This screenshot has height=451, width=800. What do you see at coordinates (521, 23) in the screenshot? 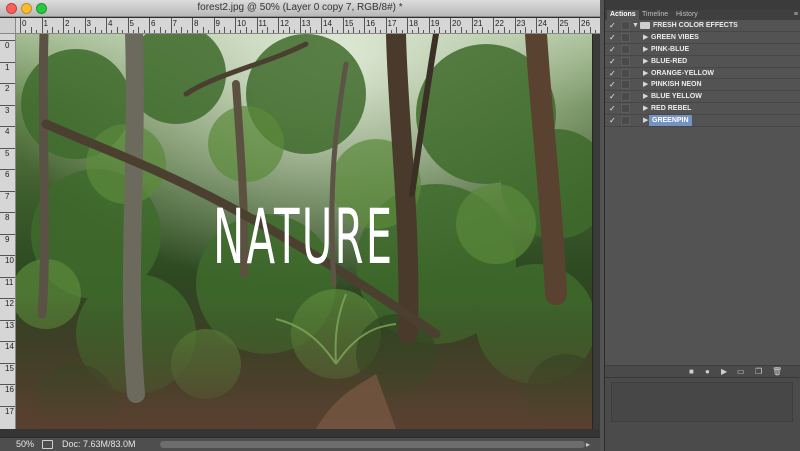
I see `ruler-top-label: 23` at bounding box center [521, 23].